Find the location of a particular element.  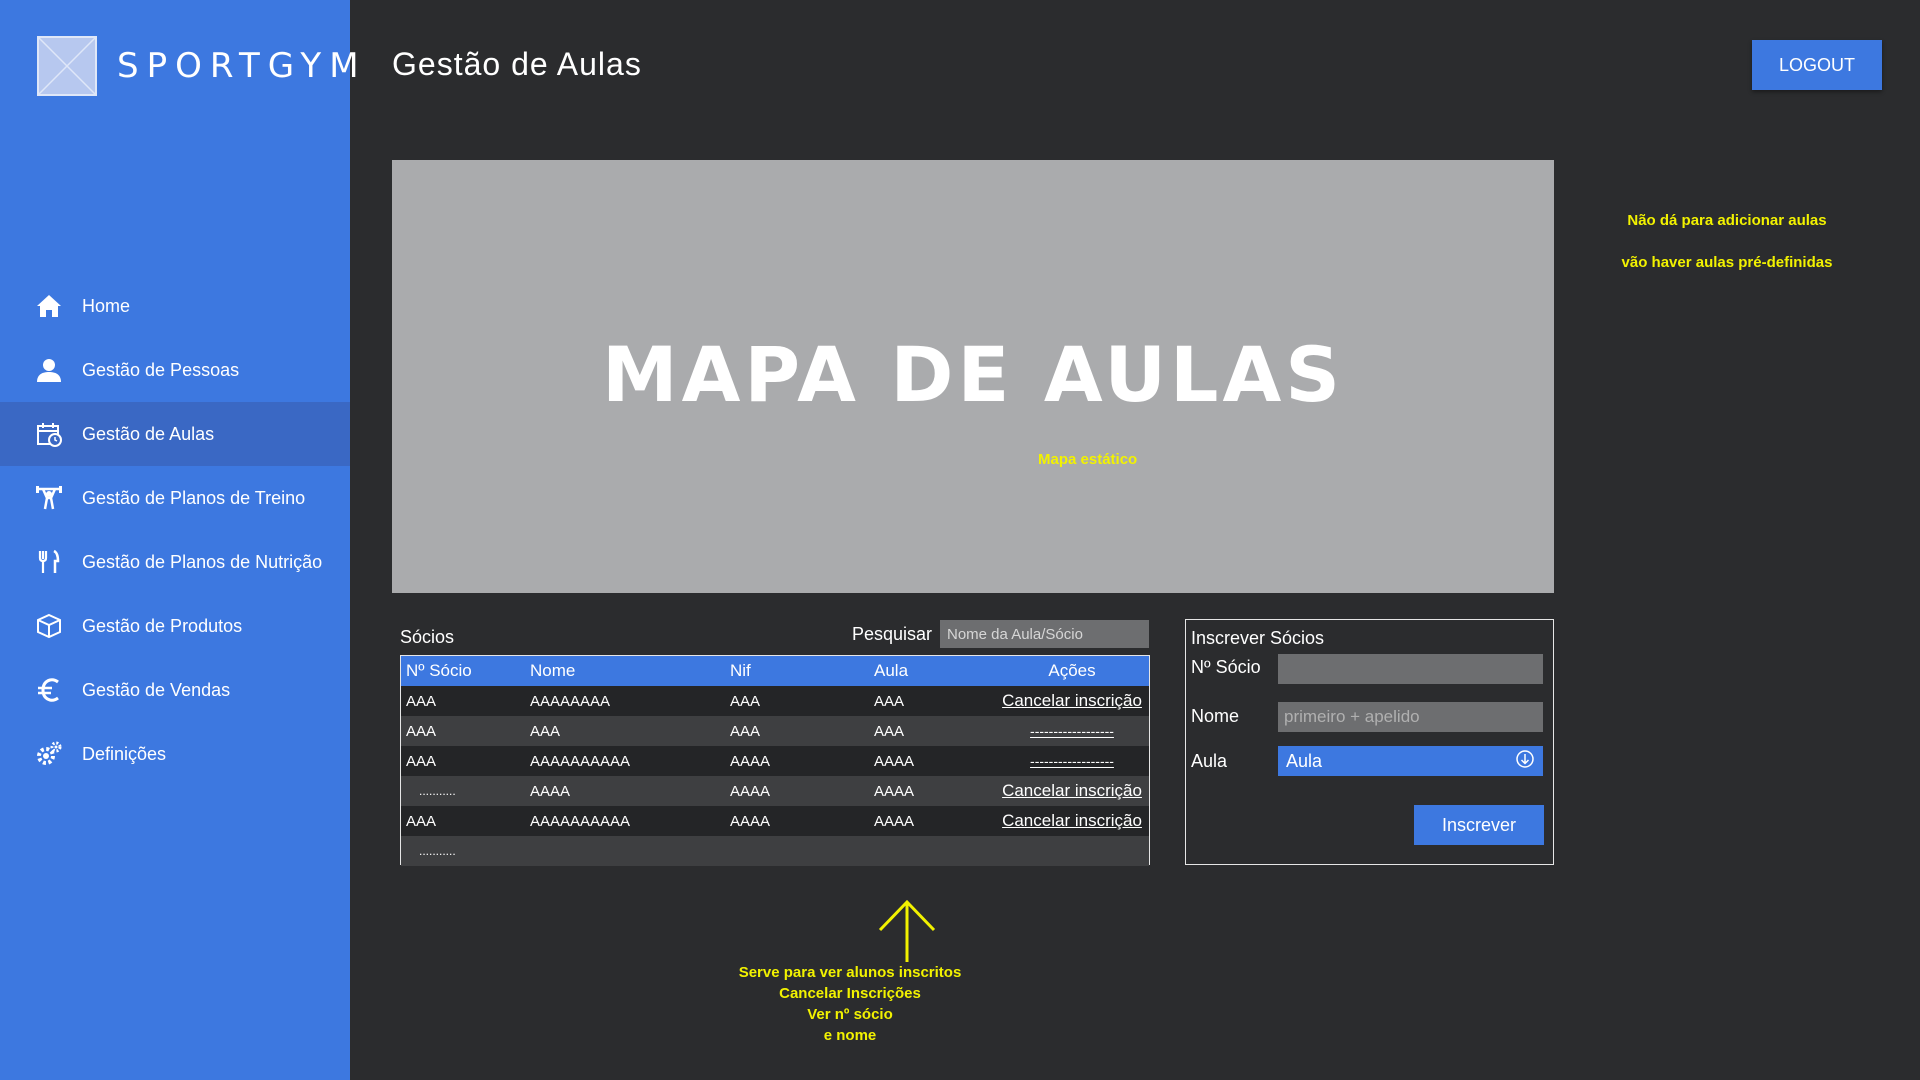

column-header: Nif is located at coordinates (740, 670).